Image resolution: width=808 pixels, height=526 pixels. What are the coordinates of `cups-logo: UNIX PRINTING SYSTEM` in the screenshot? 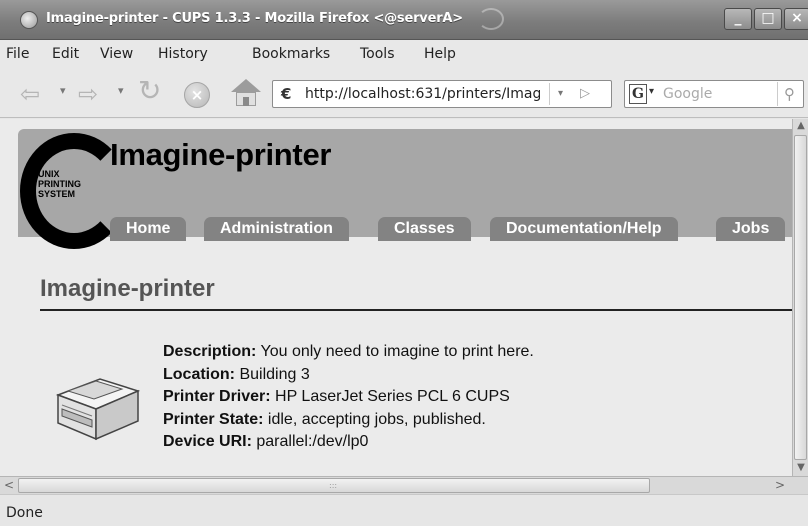 It's located at (74, 191).